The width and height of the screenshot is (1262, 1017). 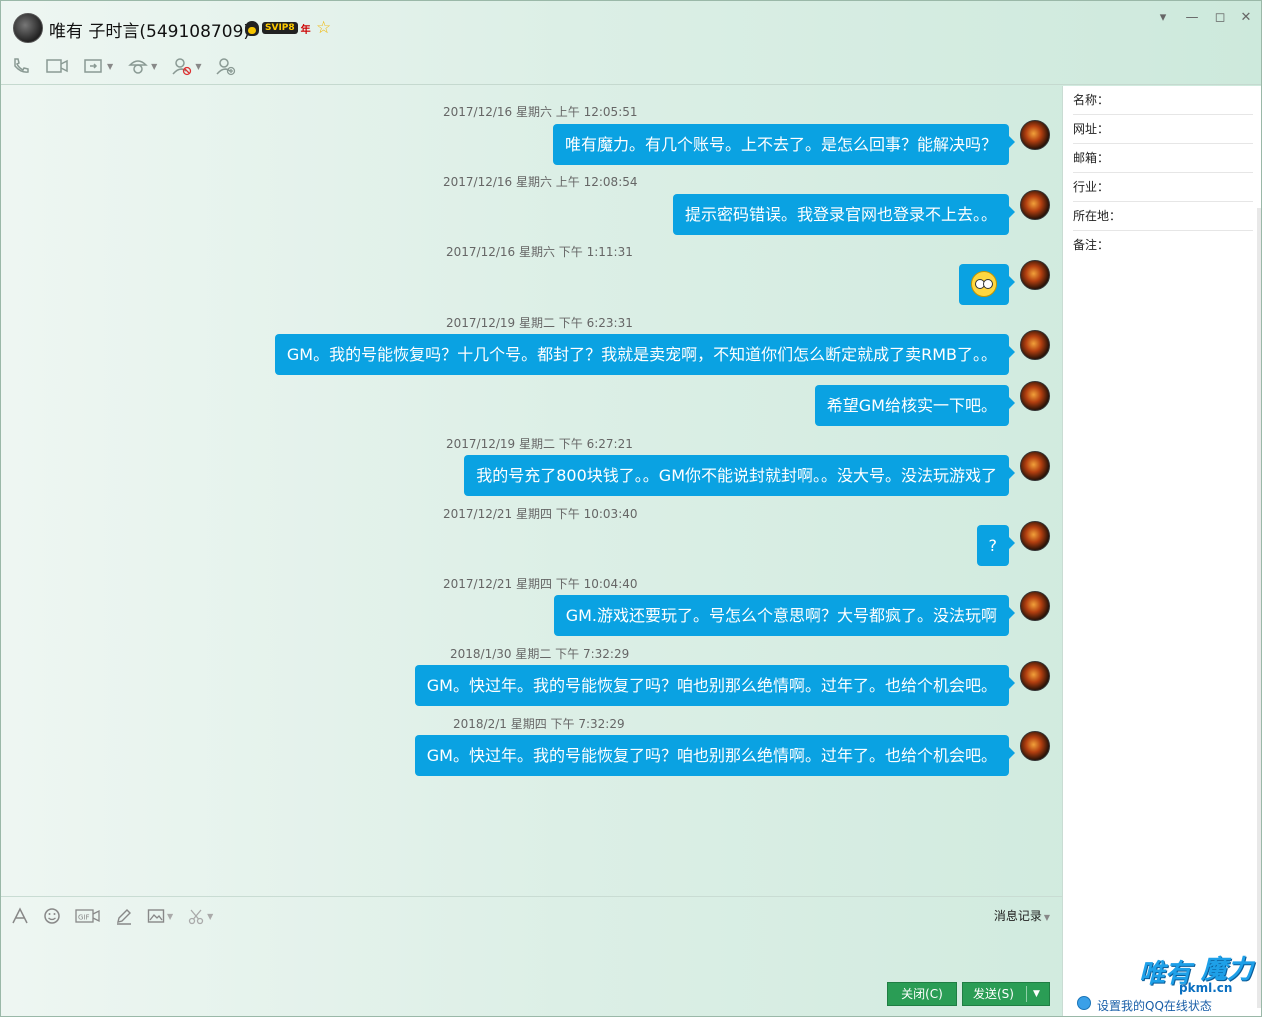 I want to click on font-icon, so click(x=20, y=916).